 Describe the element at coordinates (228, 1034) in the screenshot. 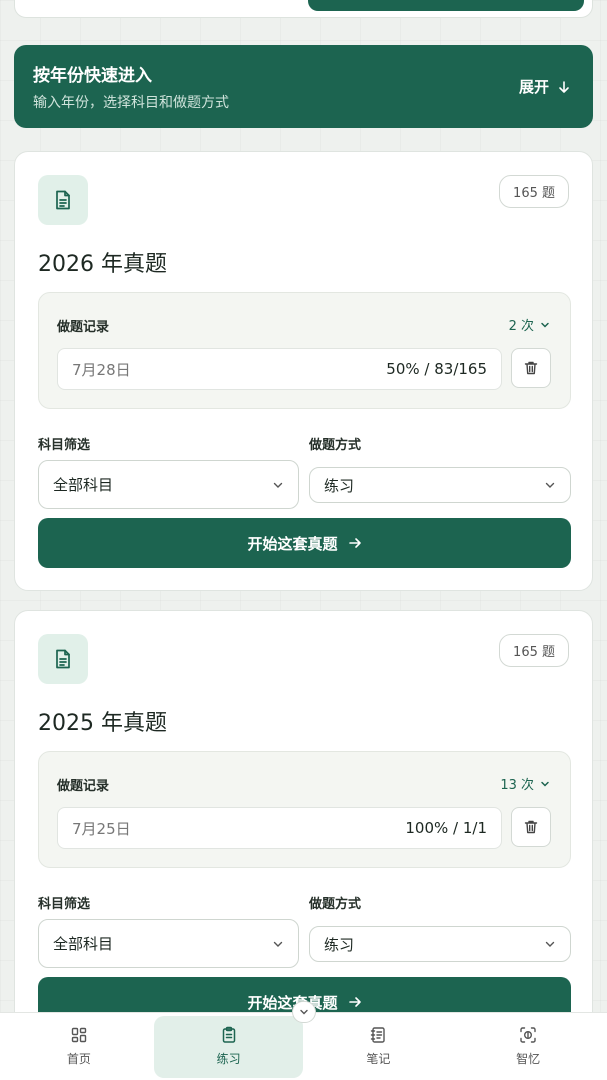

I see `clipboard-icon` at that location.